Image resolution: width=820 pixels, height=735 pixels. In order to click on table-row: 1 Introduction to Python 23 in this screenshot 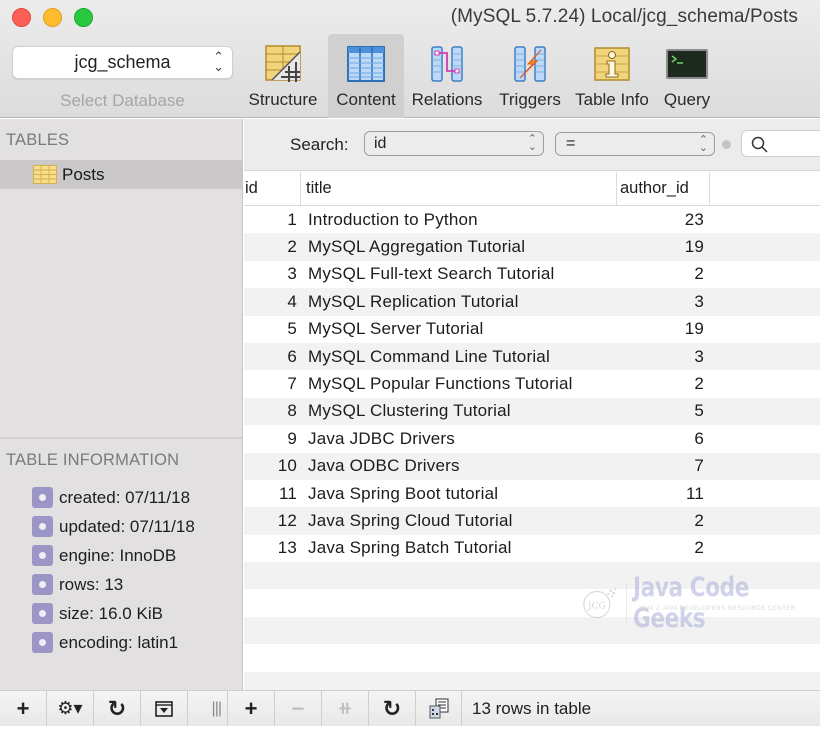, I will do `click(532, 219)`.